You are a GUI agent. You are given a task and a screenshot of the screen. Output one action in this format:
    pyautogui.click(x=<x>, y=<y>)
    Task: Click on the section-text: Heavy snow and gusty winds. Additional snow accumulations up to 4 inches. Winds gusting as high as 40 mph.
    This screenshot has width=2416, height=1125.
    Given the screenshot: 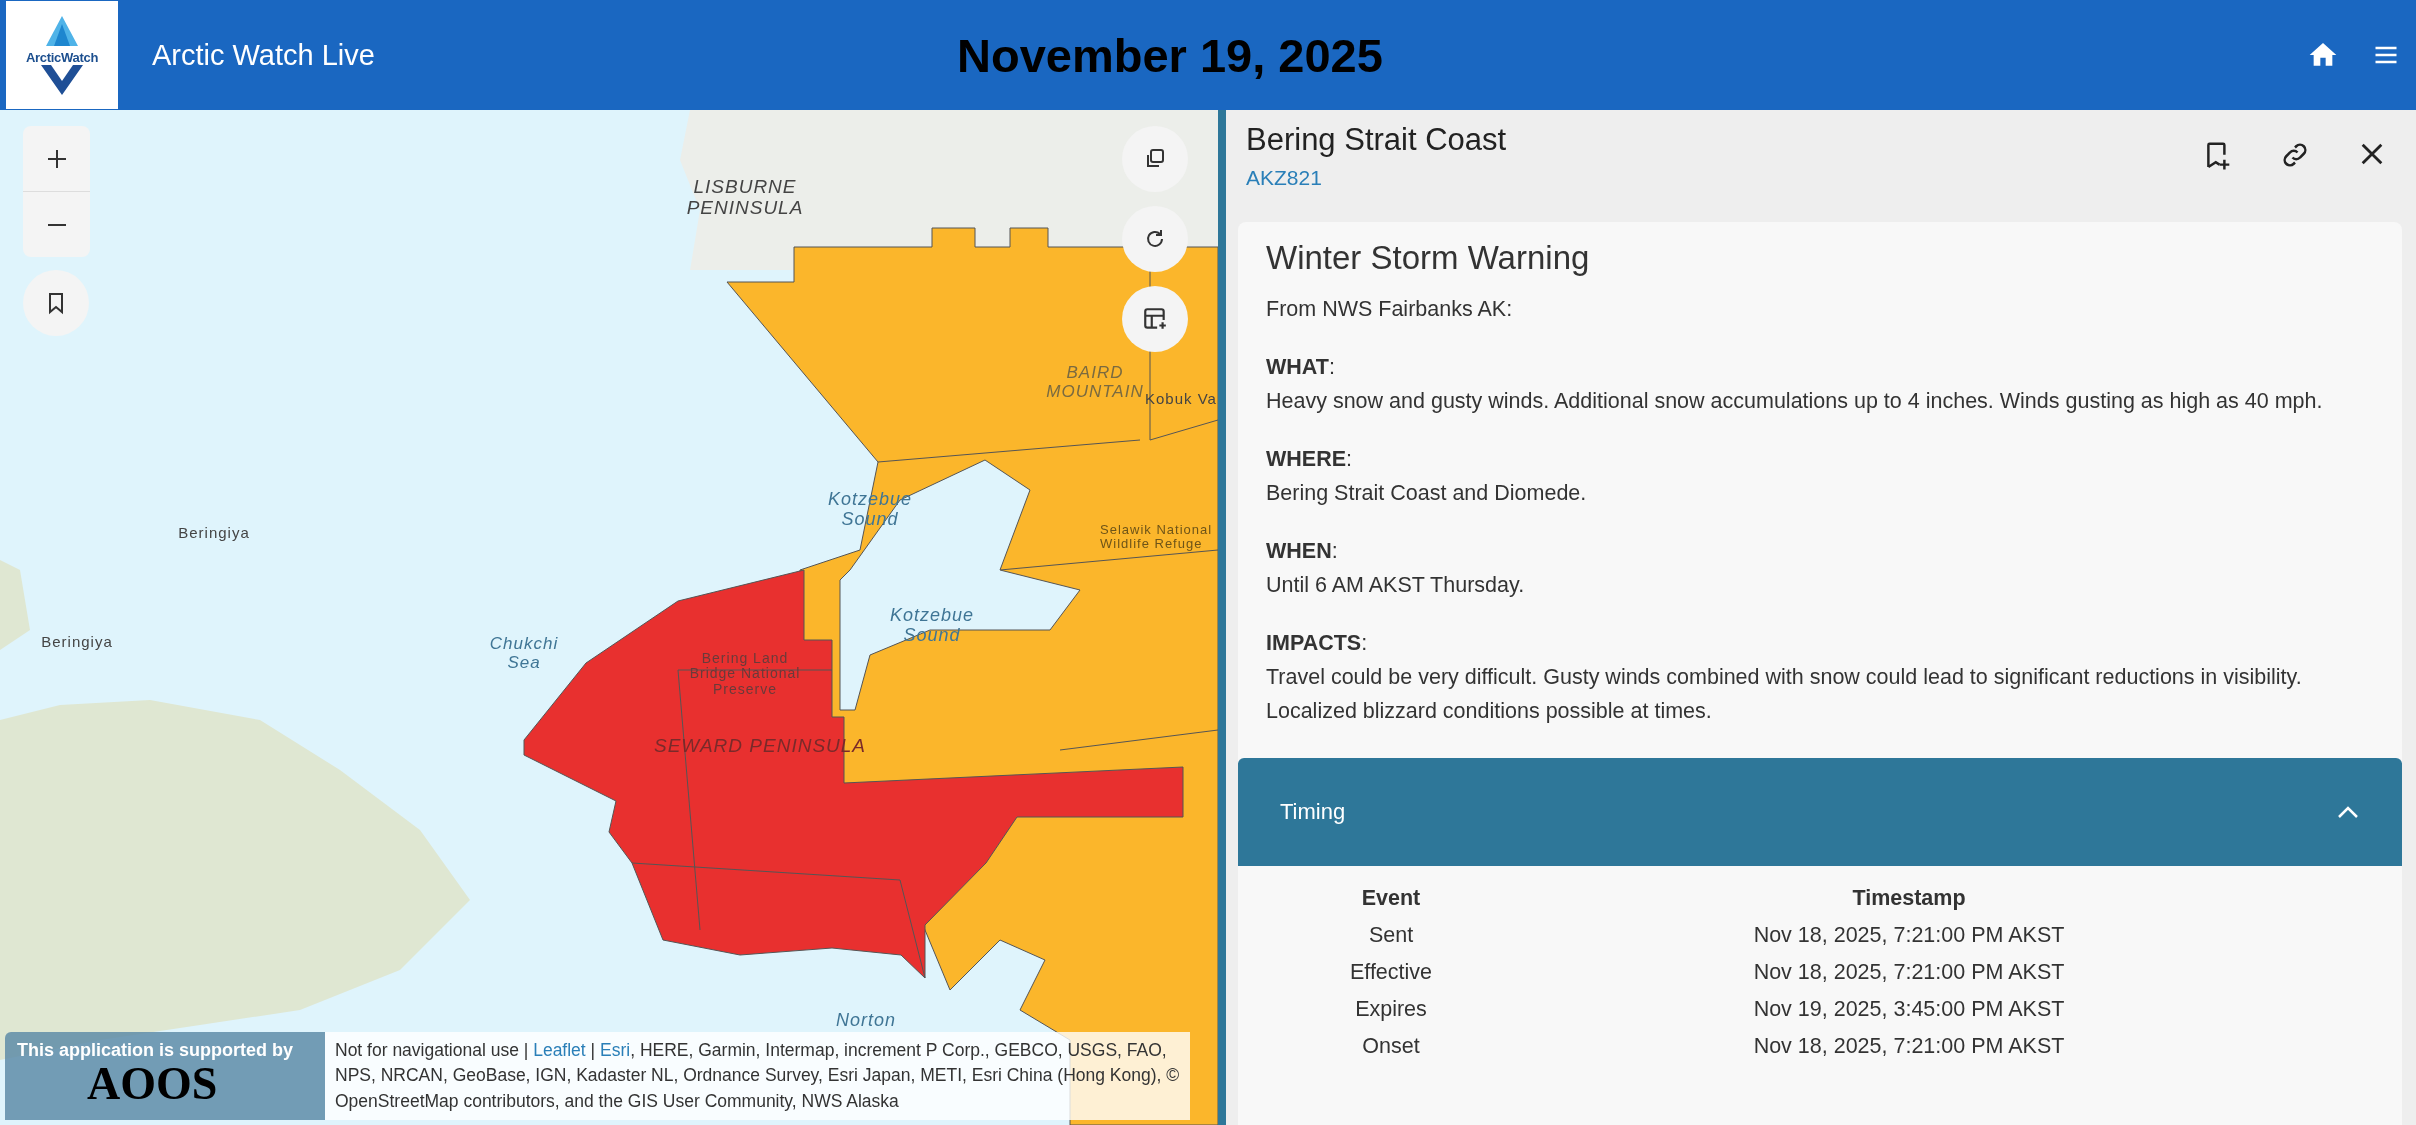 What is the action you would take?
    pyautogui.click(x=1794, y=400)
    